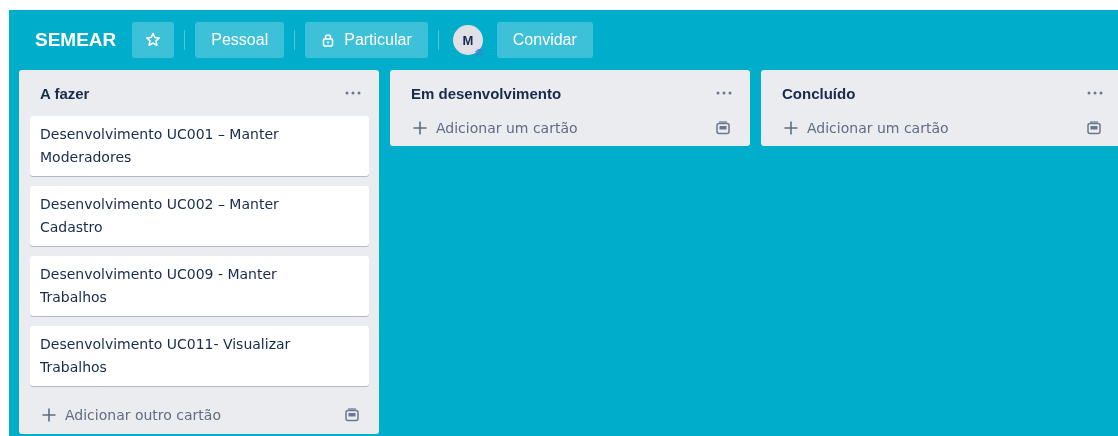  I want to click on list-title: A fazer, so click(65, 93).